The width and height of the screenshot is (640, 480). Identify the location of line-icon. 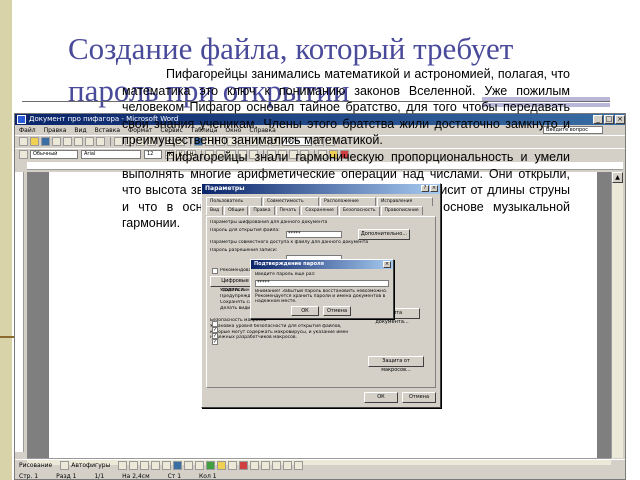
(123, 465).